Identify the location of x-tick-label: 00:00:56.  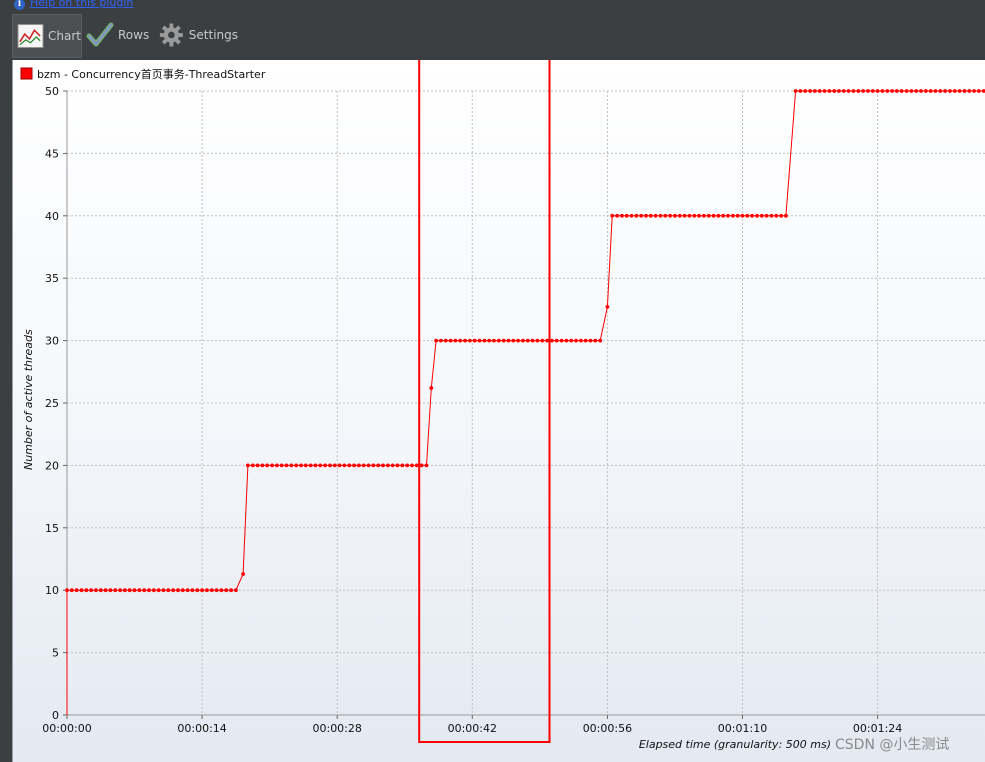
(607, 728).